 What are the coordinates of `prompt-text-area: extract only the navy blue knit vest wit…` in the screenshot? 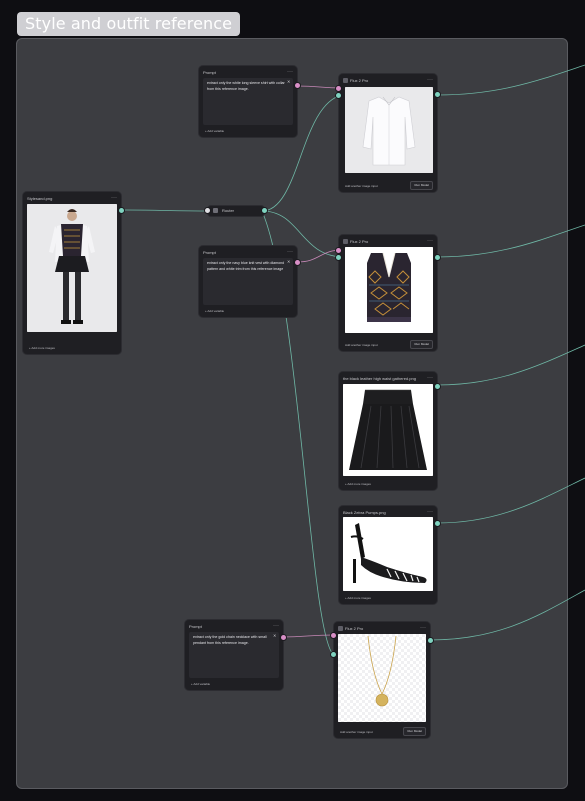 It's located at (248, 281).